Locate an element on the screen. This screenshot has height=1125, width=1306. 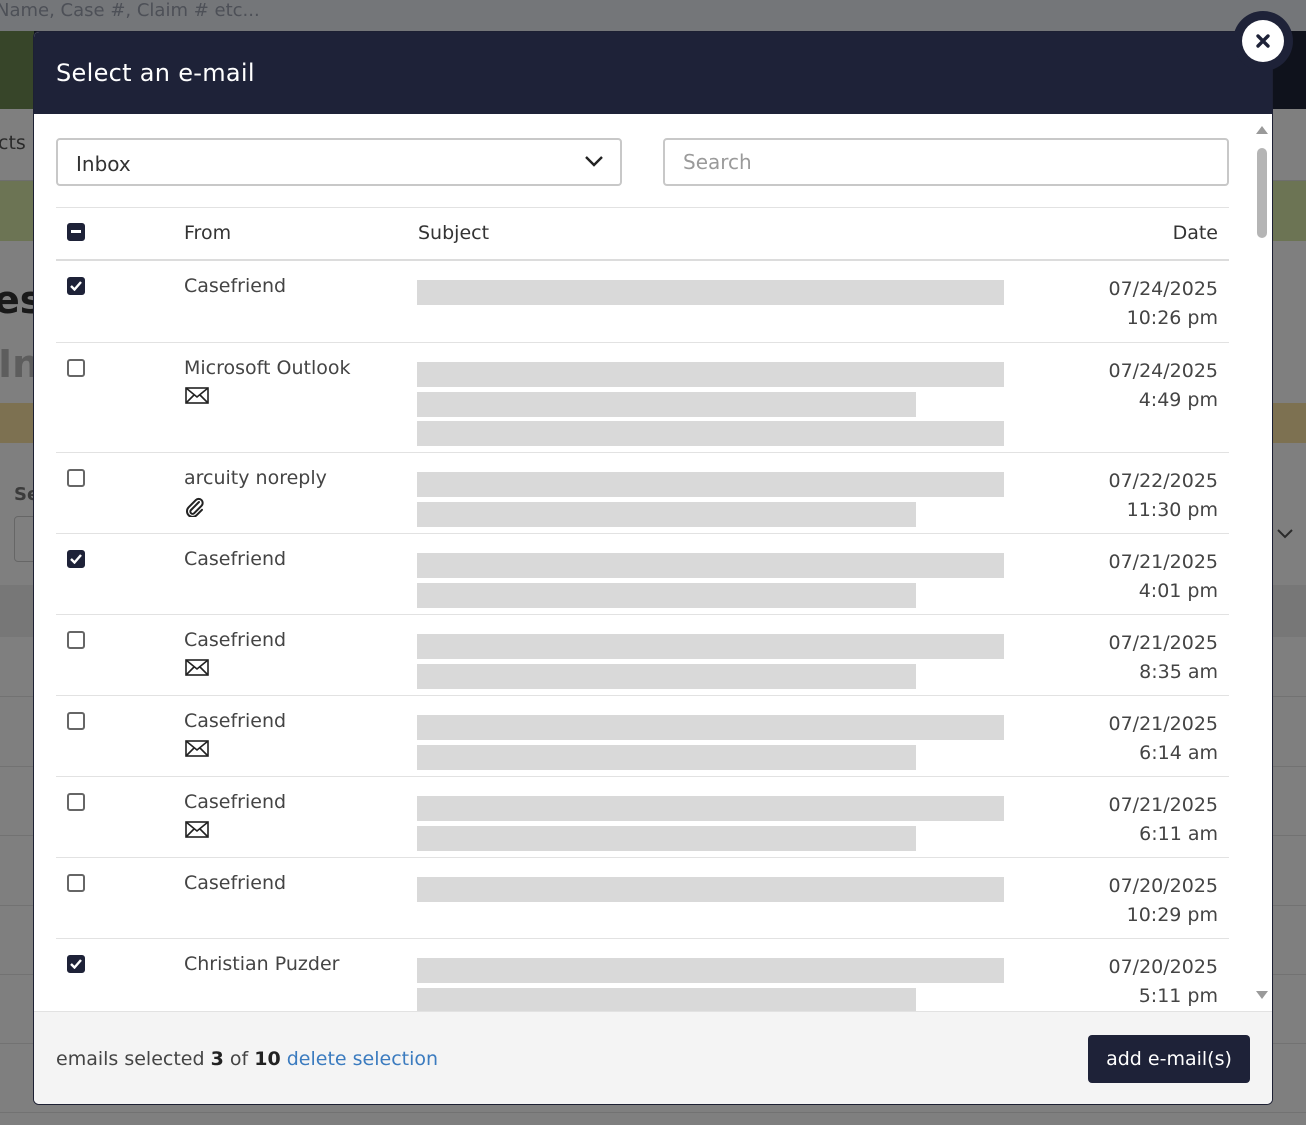
row-date-time: 4:01 pm is located at coordinates (1178, 591).